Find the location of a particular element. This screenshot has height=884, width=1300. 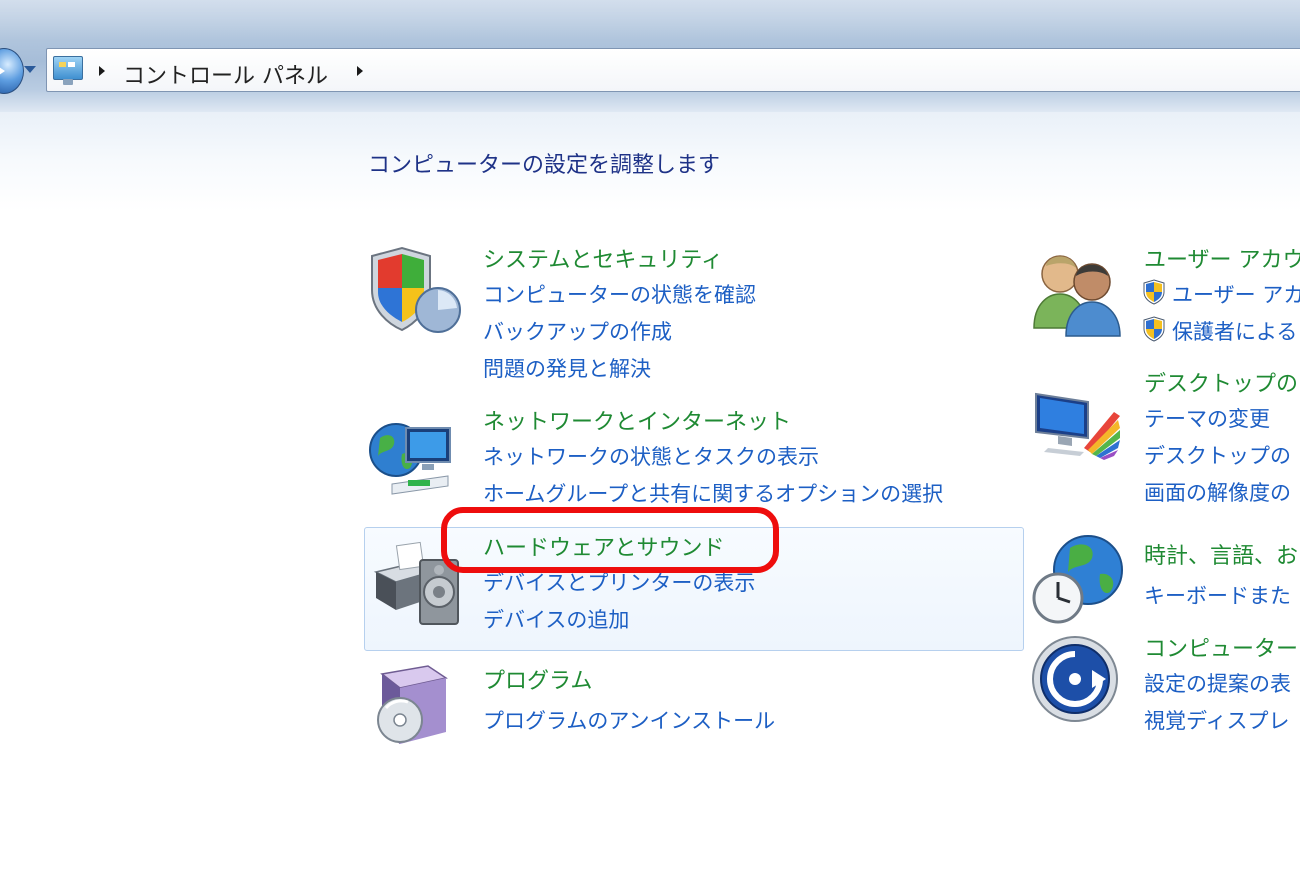

link-add-device: デバイスの追加 is located at coordinates (556, 619).